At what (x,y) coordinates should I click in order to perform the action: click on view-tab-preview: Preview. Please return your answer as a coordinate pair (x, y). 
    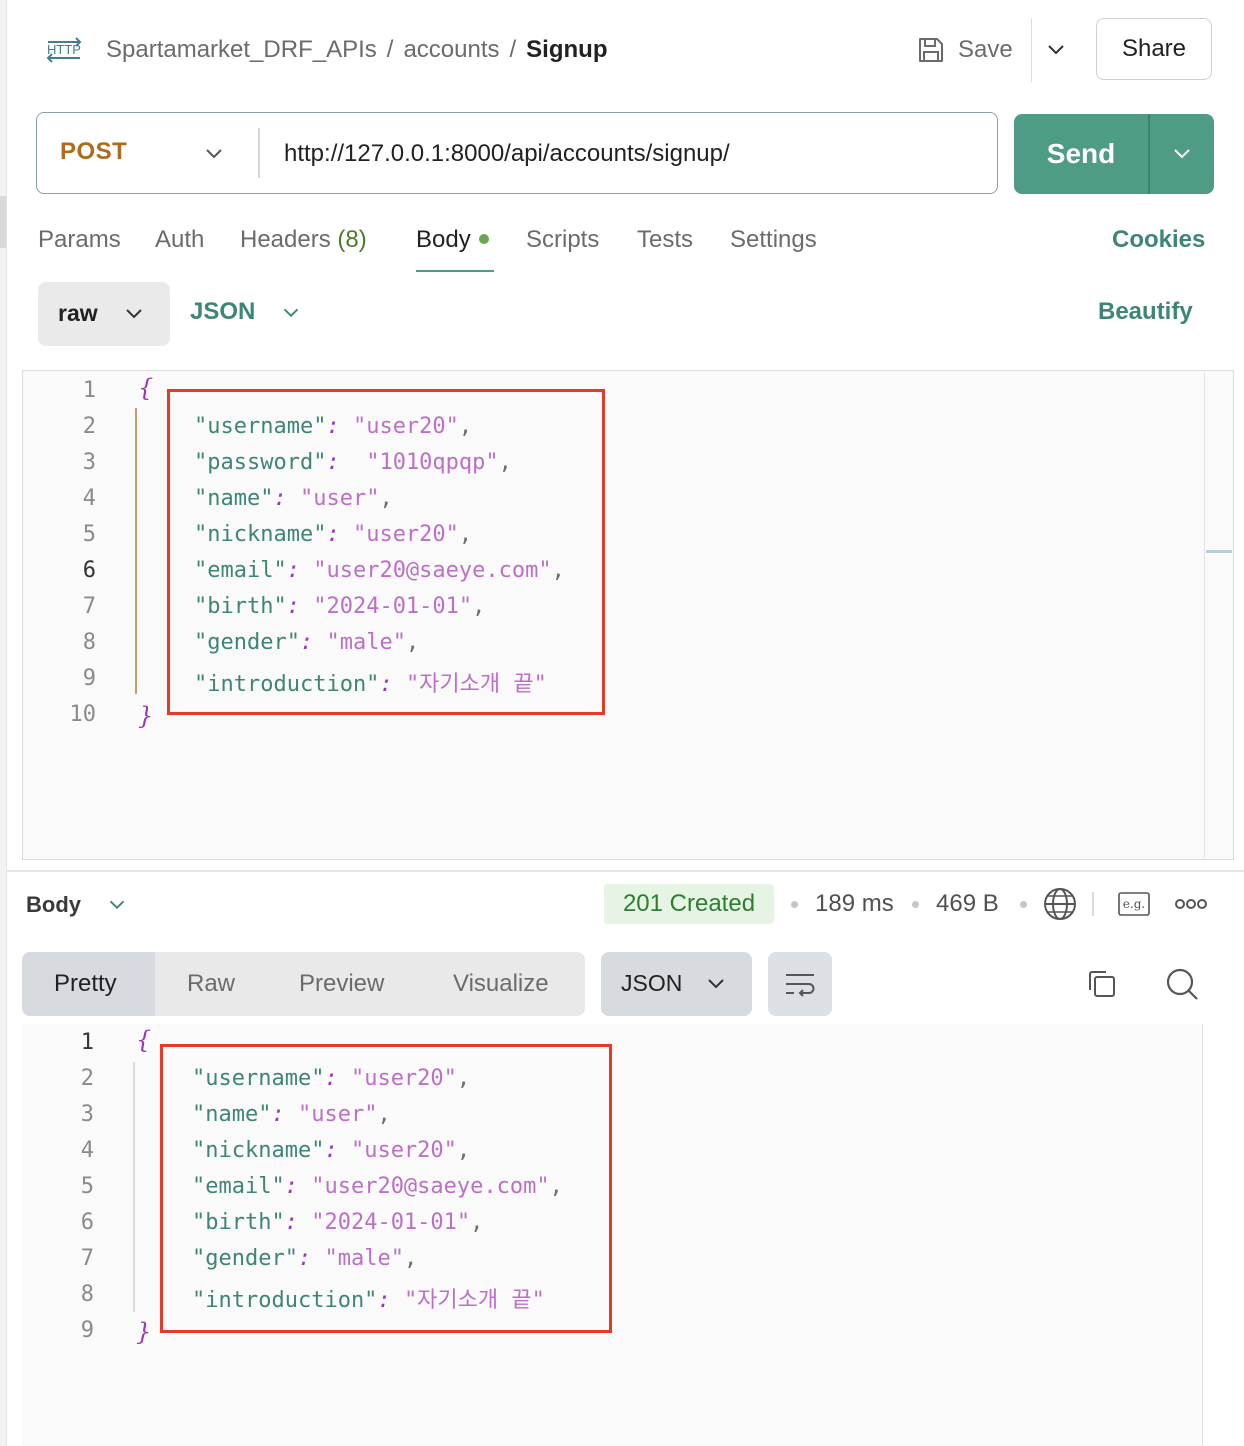
    Looking at the image, I should click on (341, 984).